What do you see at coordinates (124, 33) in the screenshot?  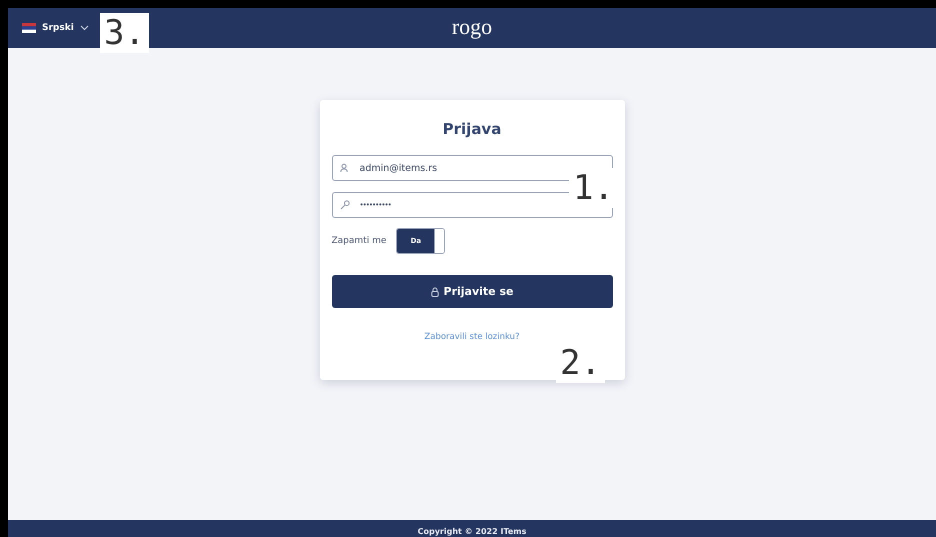 I see `callout-tooltip: 3.` at bounding box center [124, 33].